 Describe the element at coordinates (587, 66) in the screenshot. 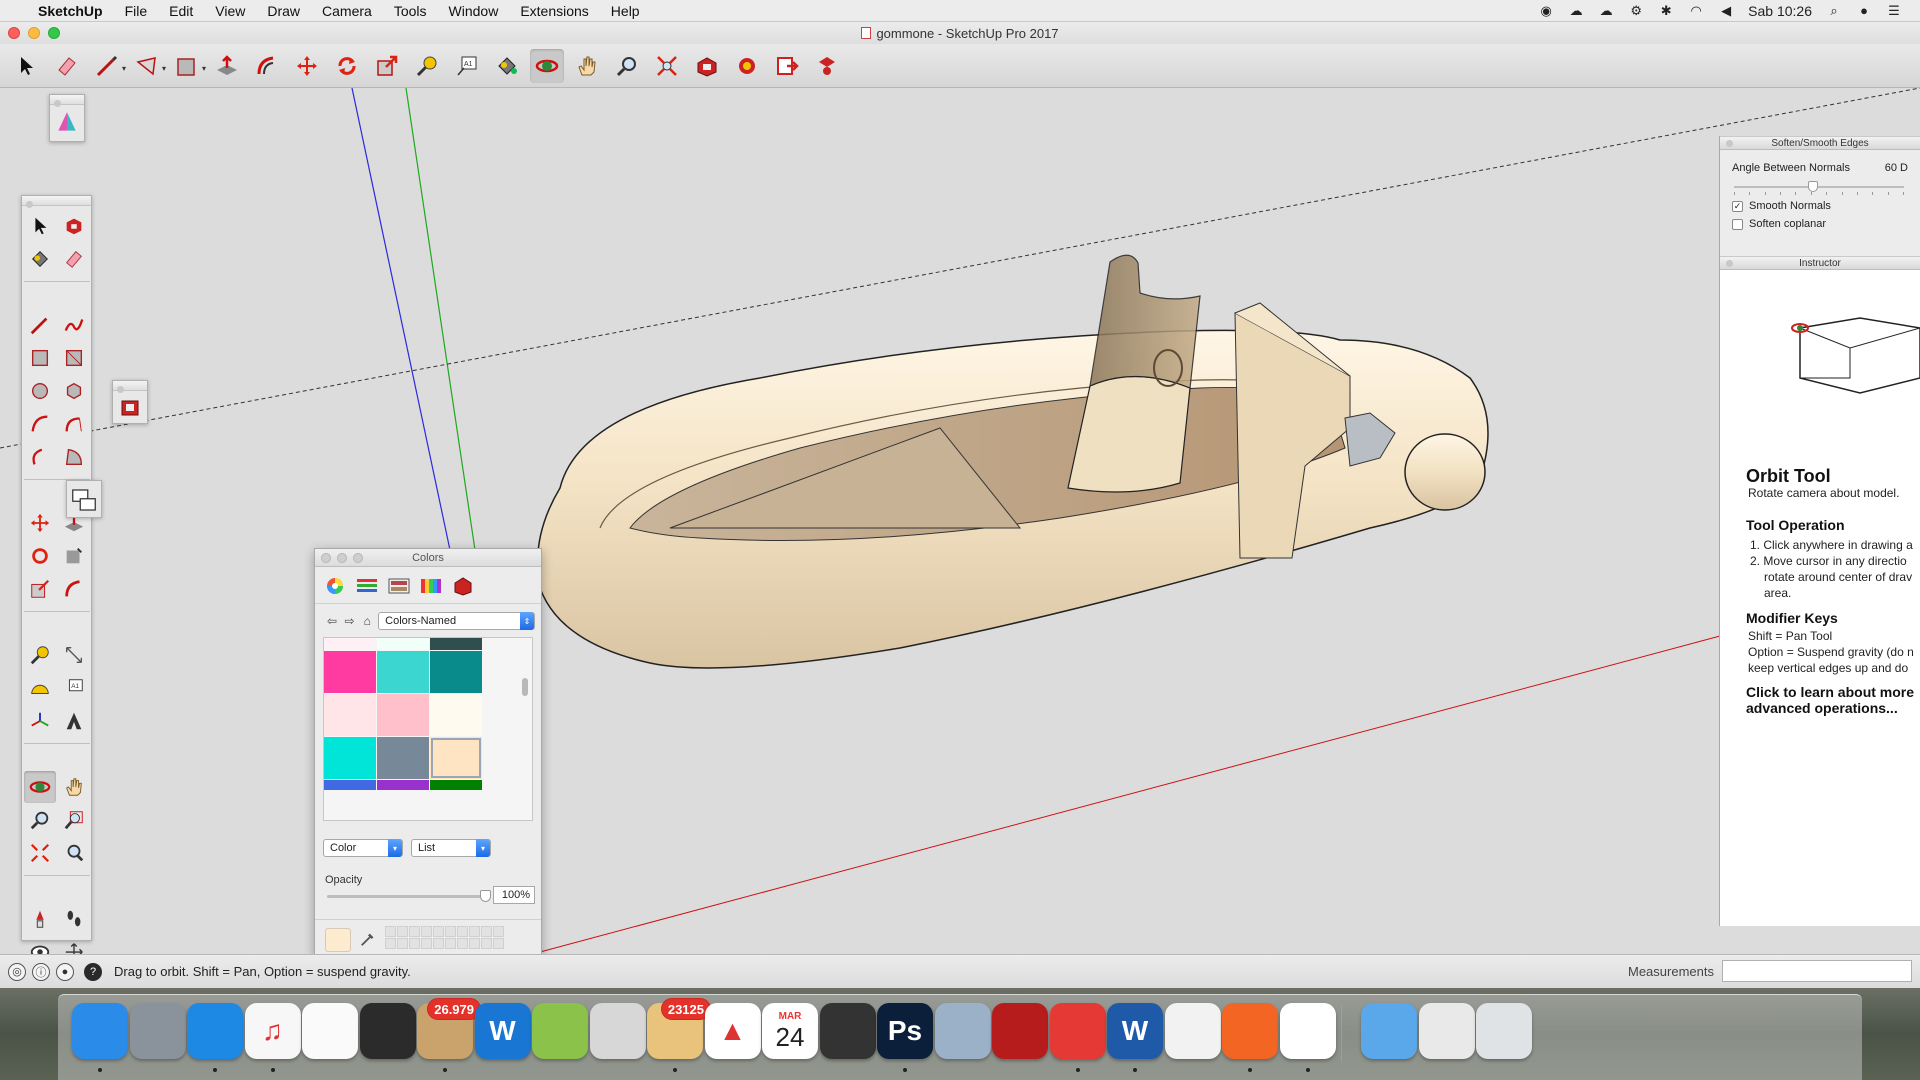

I see `pan-tool-button` at that location.